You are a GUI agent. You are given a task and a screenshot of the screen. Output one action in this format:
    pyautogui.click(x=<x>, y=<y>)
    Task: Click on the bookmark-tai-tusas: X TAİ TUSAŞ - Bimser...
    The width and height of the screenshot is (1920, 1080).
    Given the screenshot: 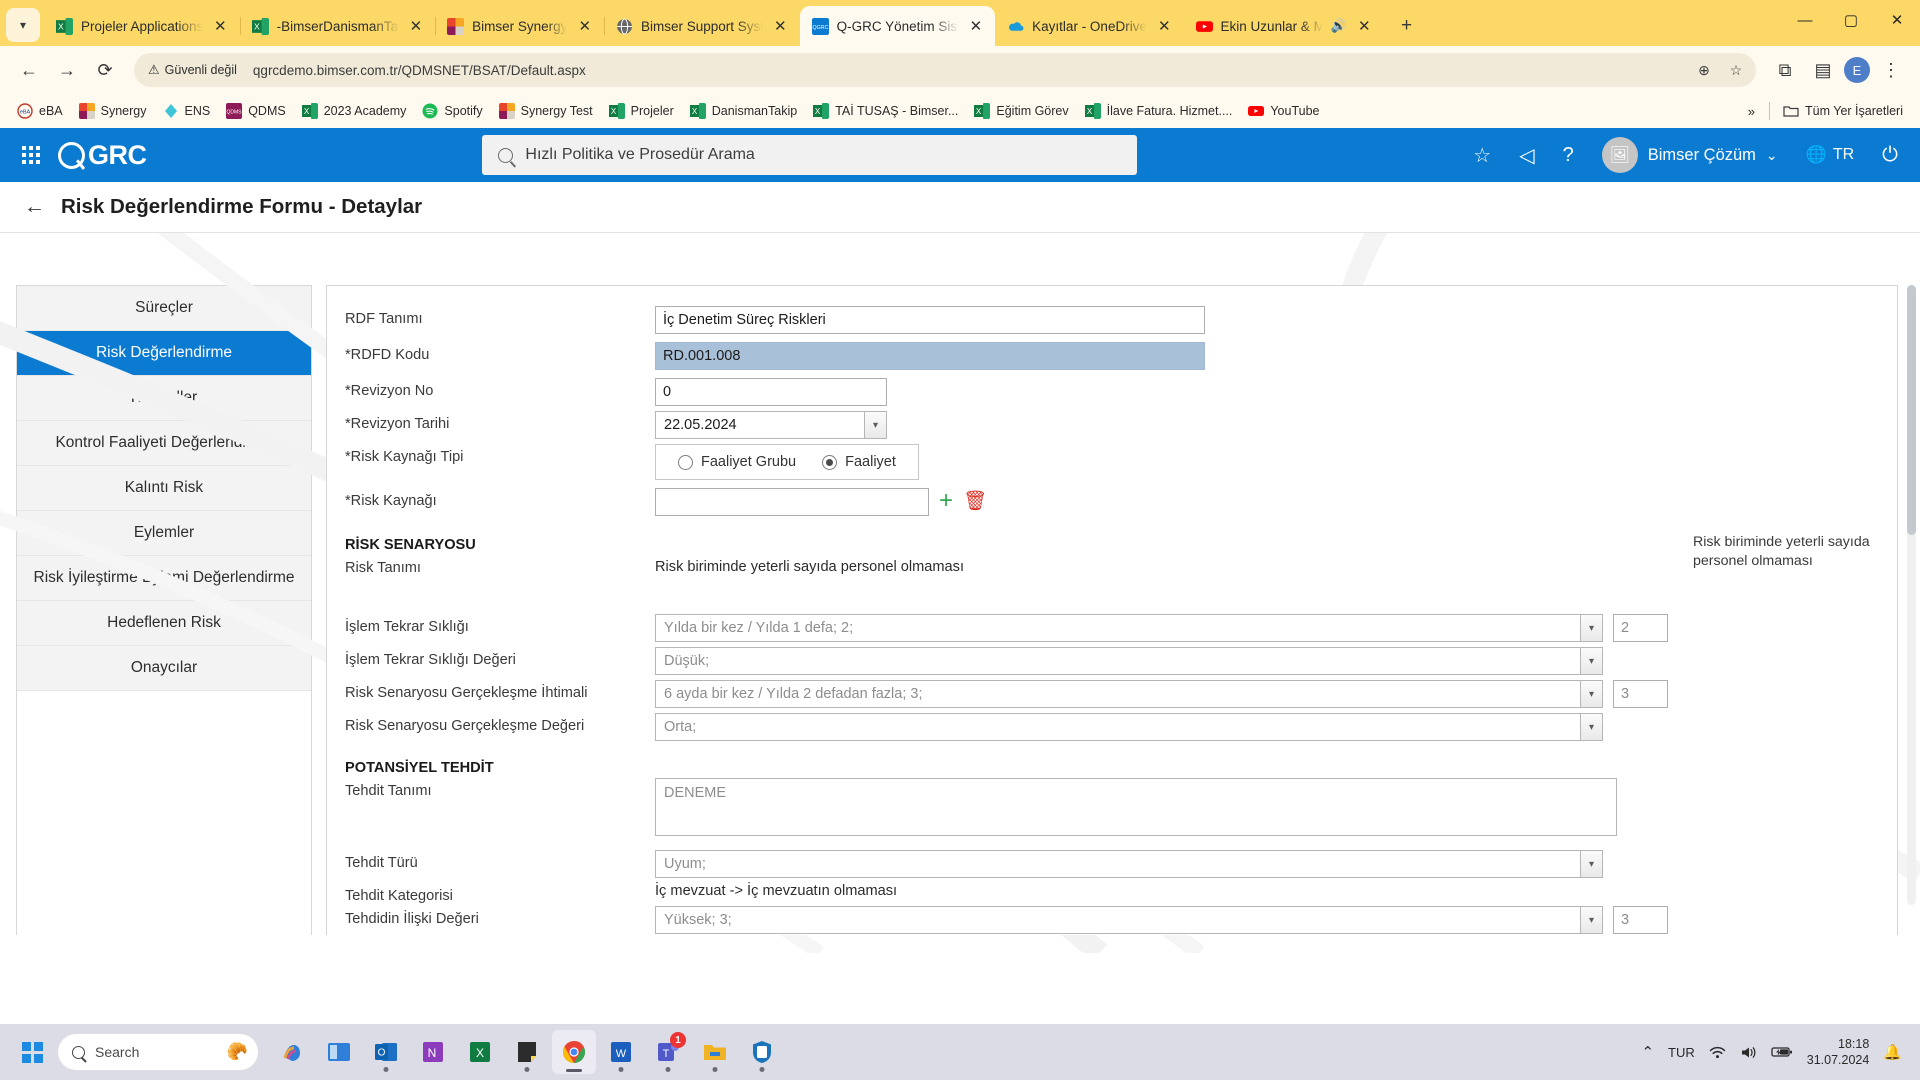 What is the action you would take?
    pyautogui.click(x=885, y=111)
    